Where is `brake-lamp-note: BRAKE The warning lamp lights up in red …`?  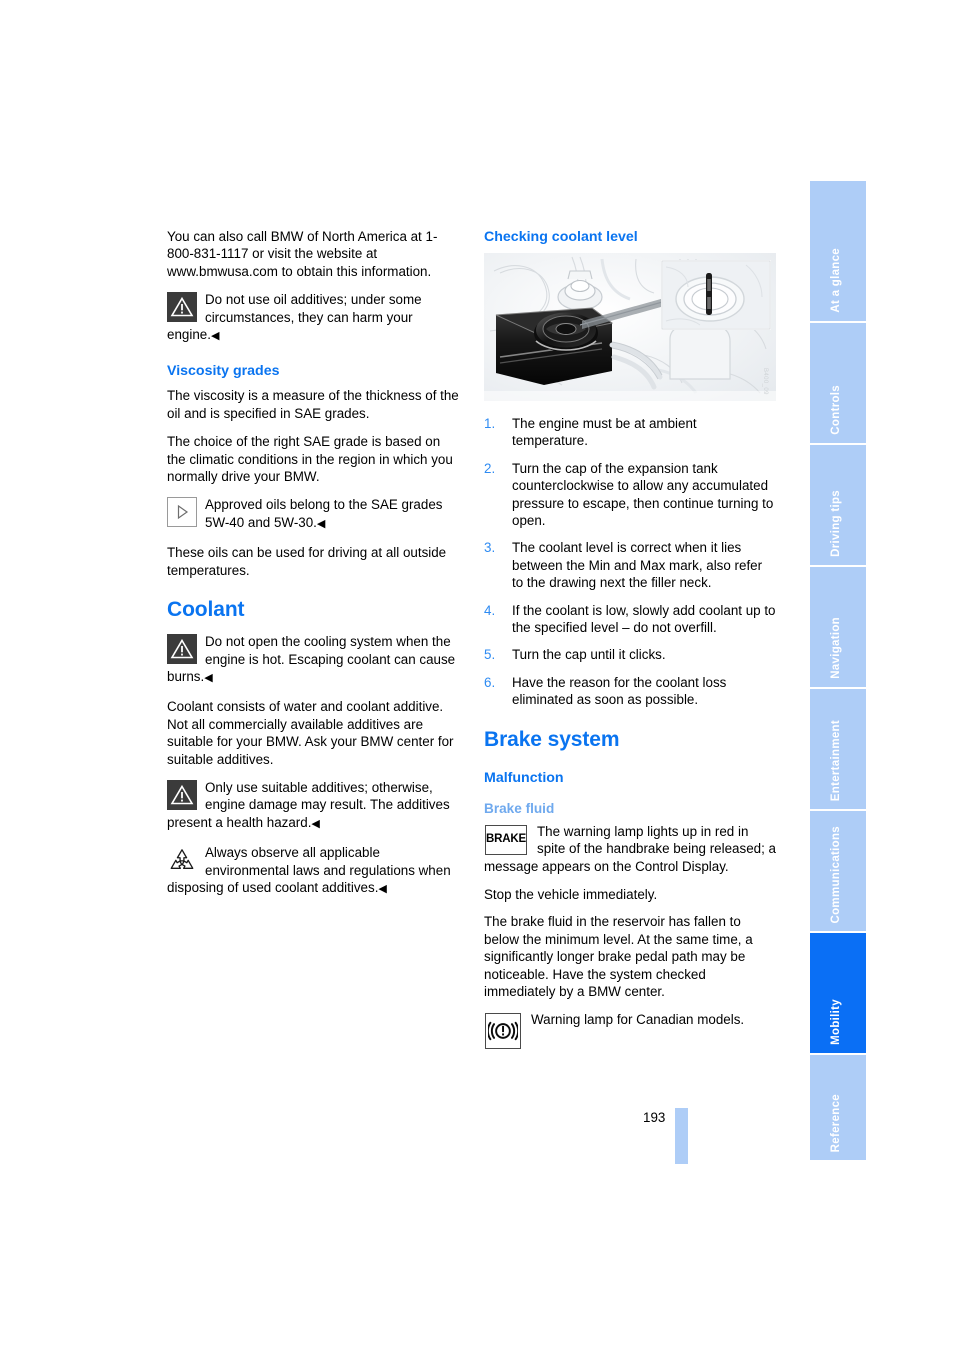 brake-lamp-note: BRAKE The warning lamp lights up in red … is located at coordinates (630, 849).